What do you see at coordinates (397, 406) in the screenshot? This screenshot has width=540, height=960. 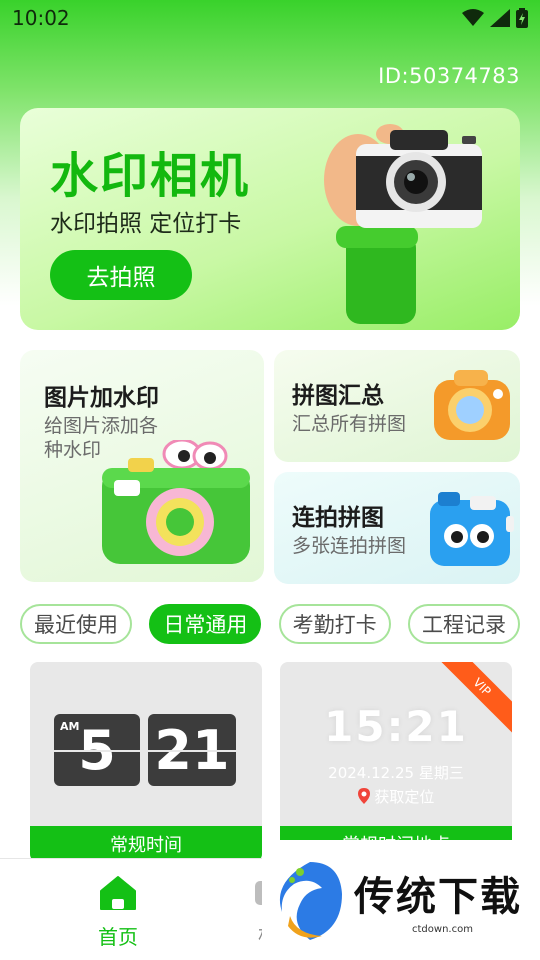 I see `collage-summary-card: 拼图汇总 汇总所有拼图` at bounding box center [397, 406].